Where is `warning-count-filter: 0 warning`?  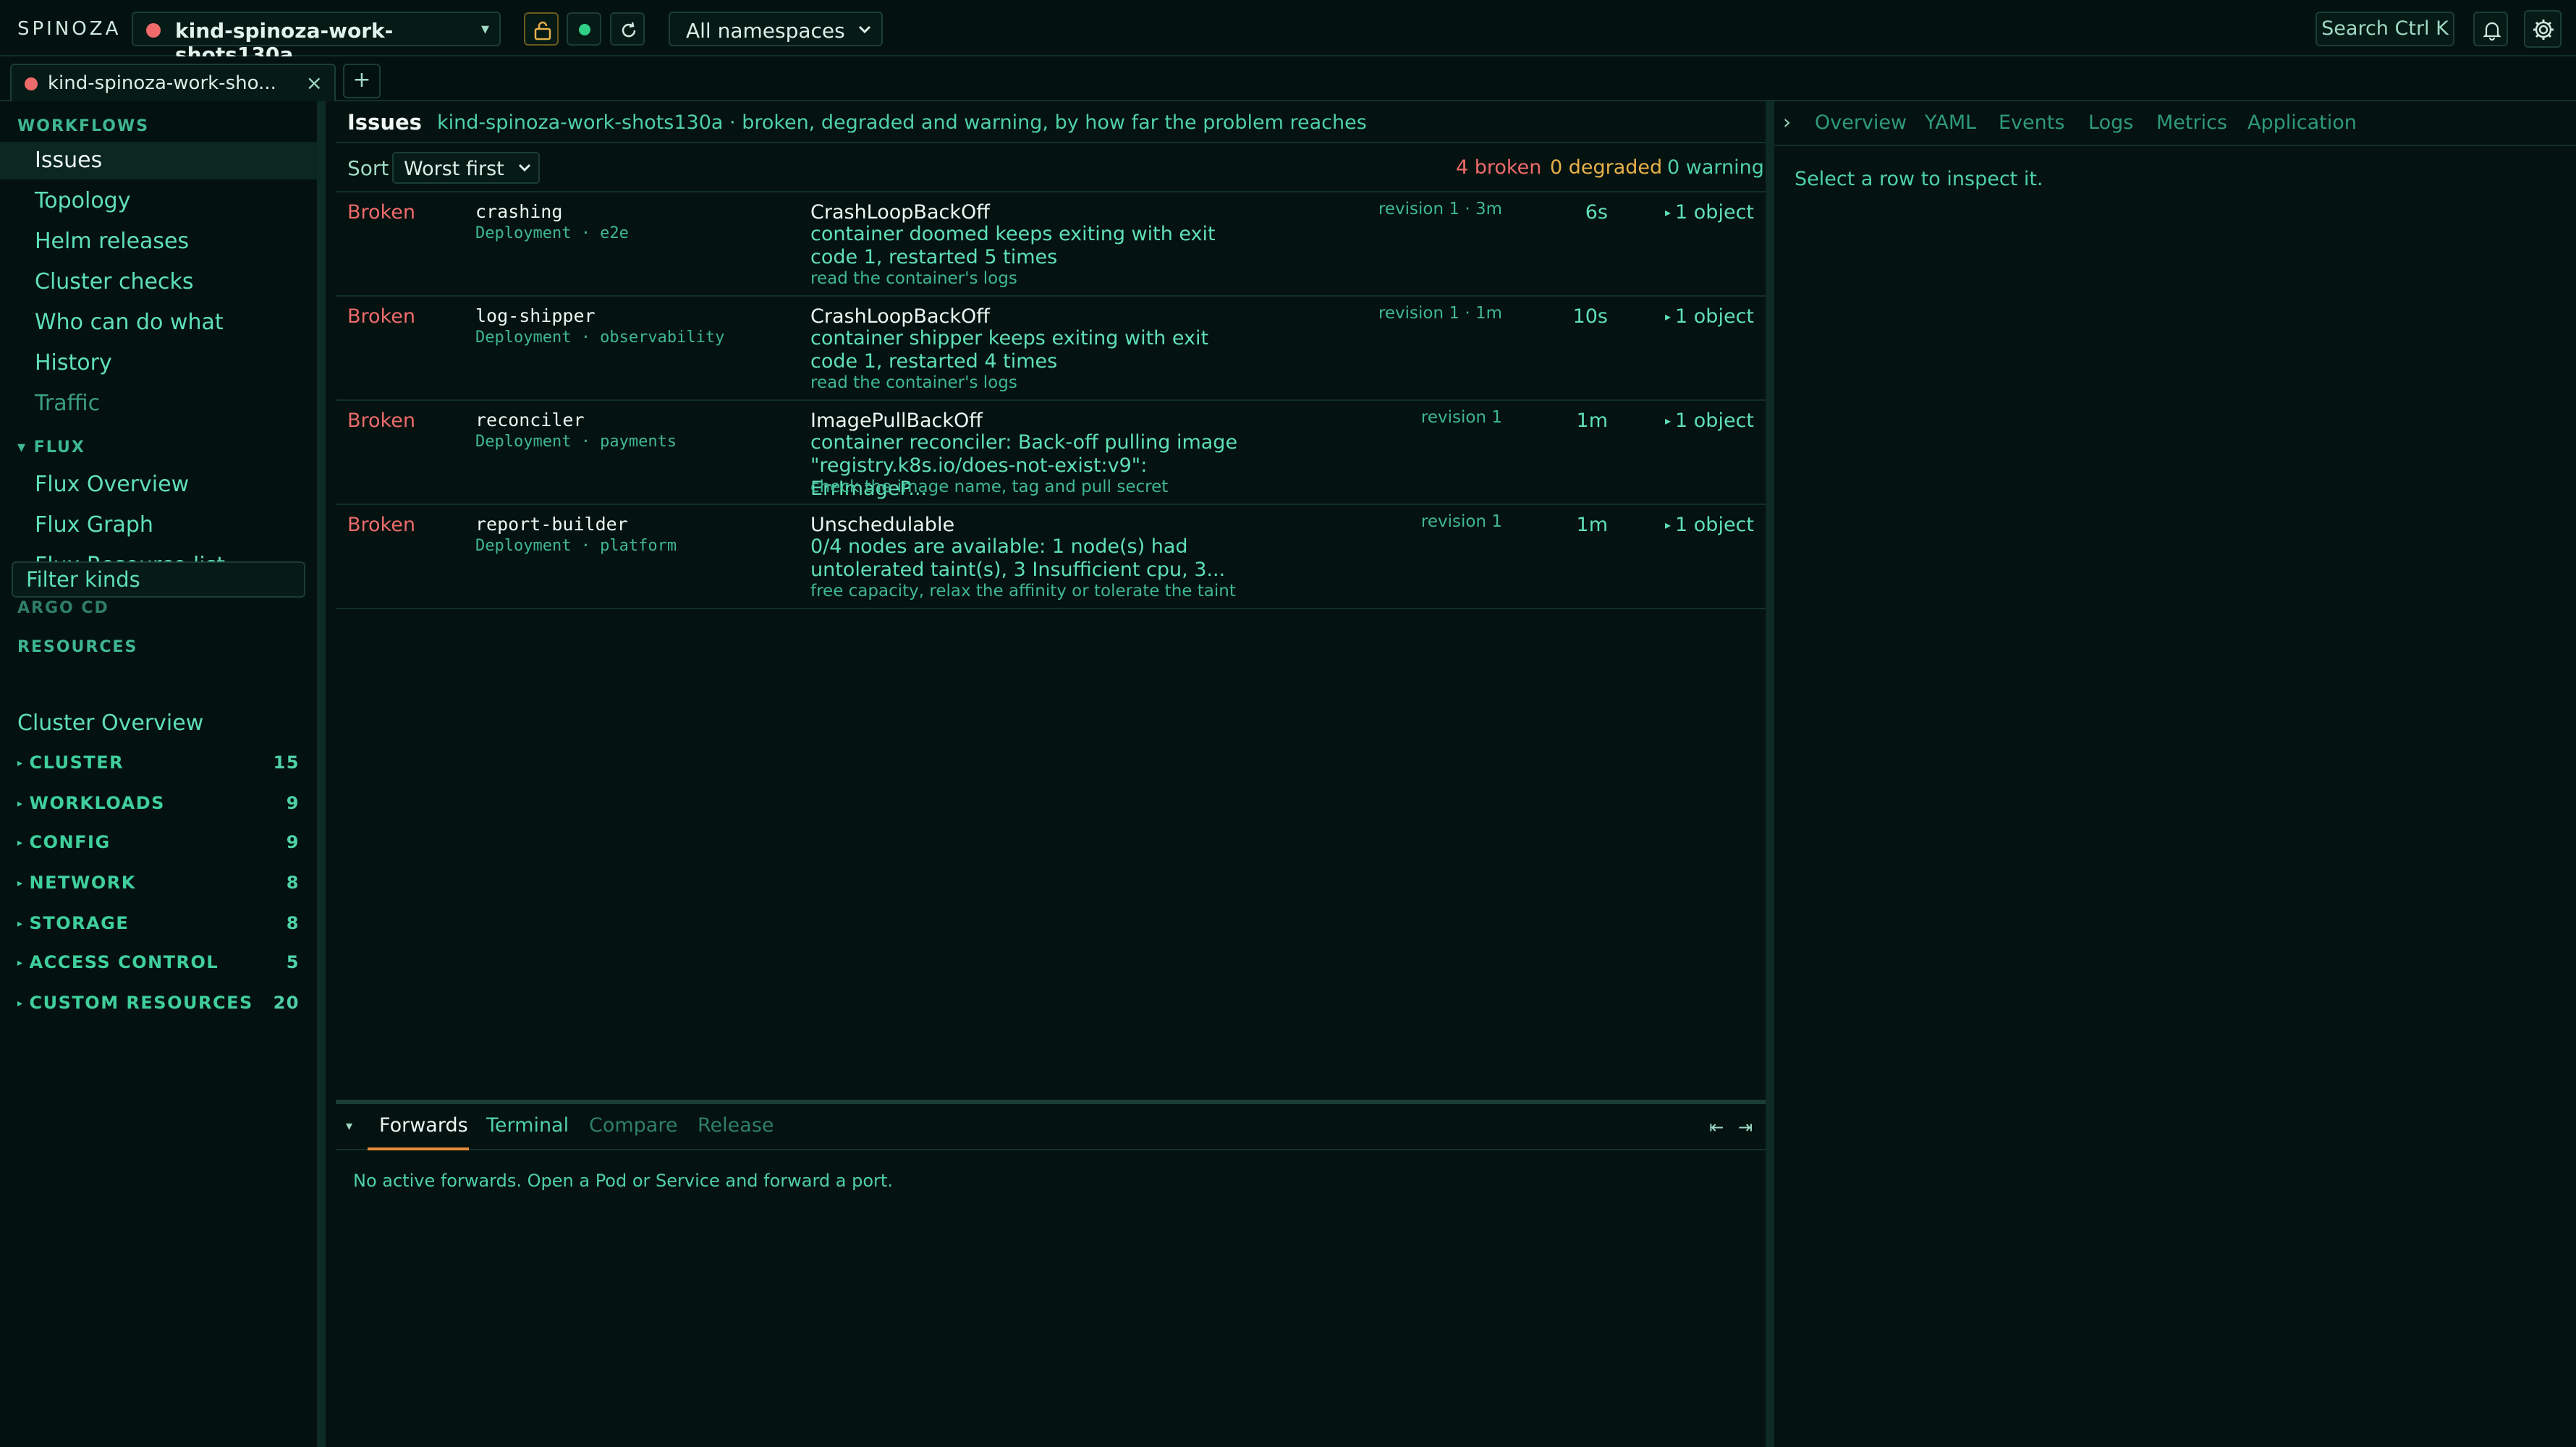
warning-count-filter: 0 warning is located at coordinates (1715, 167).